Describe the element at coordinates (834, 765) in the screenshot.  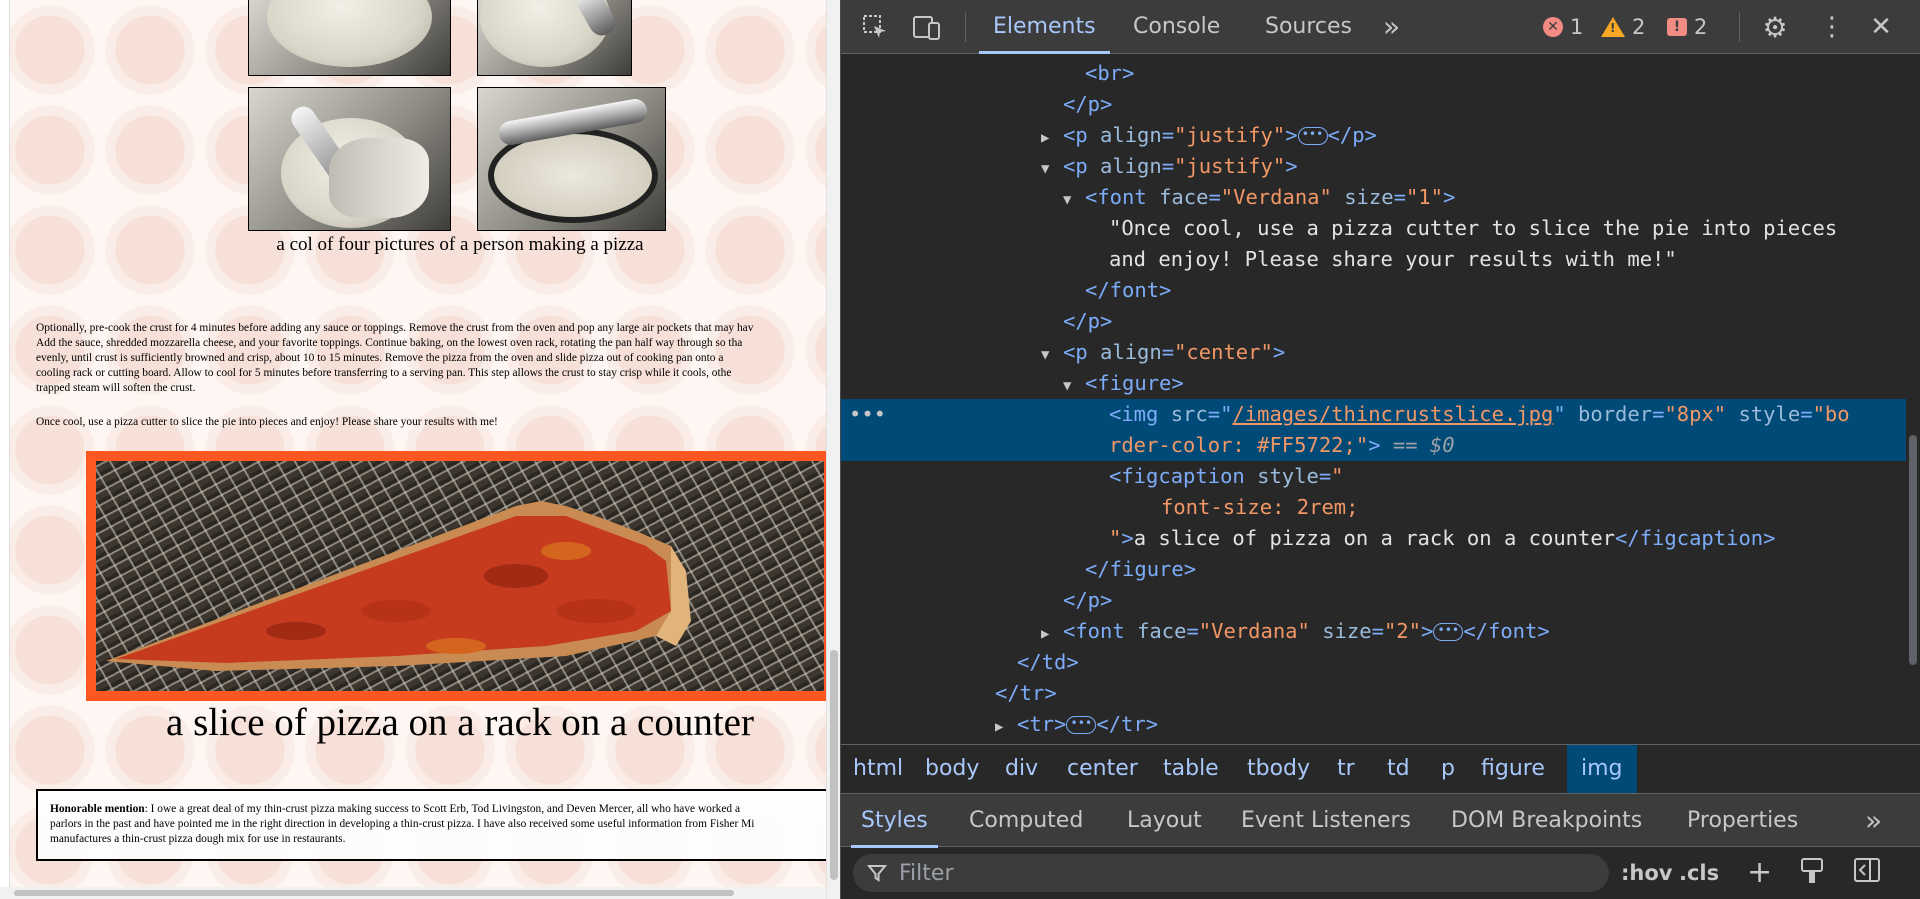
I see `page-scroll-thumb` at that location.